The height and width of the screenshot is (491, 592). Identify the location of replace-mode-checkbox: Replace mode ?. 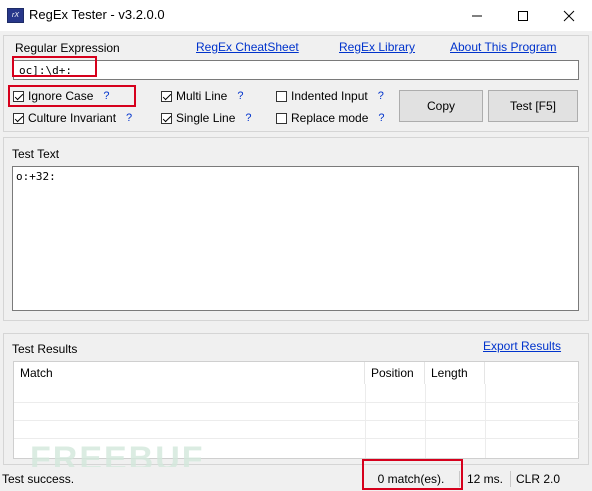
(330, 118).